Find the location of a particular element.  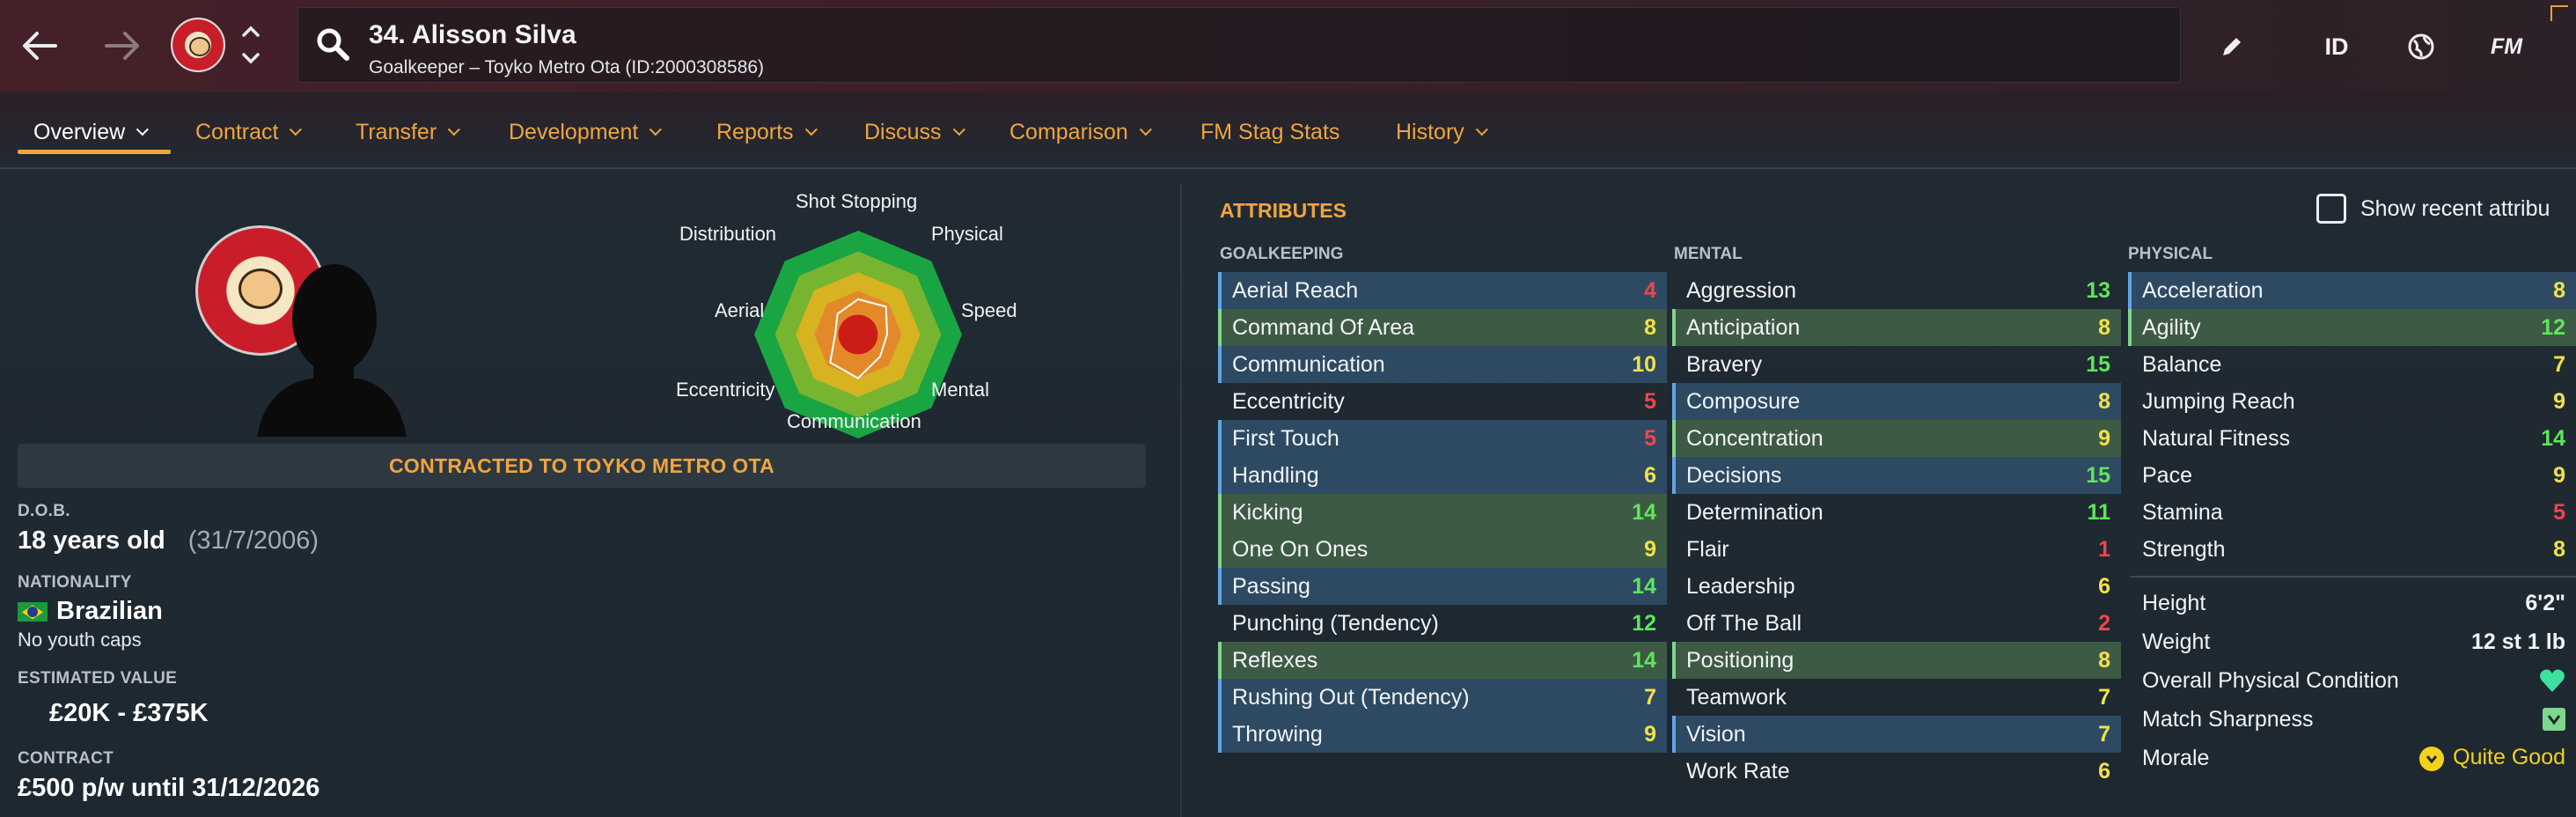

tab-discuss: Discuss is located at coordinates (914, 132).